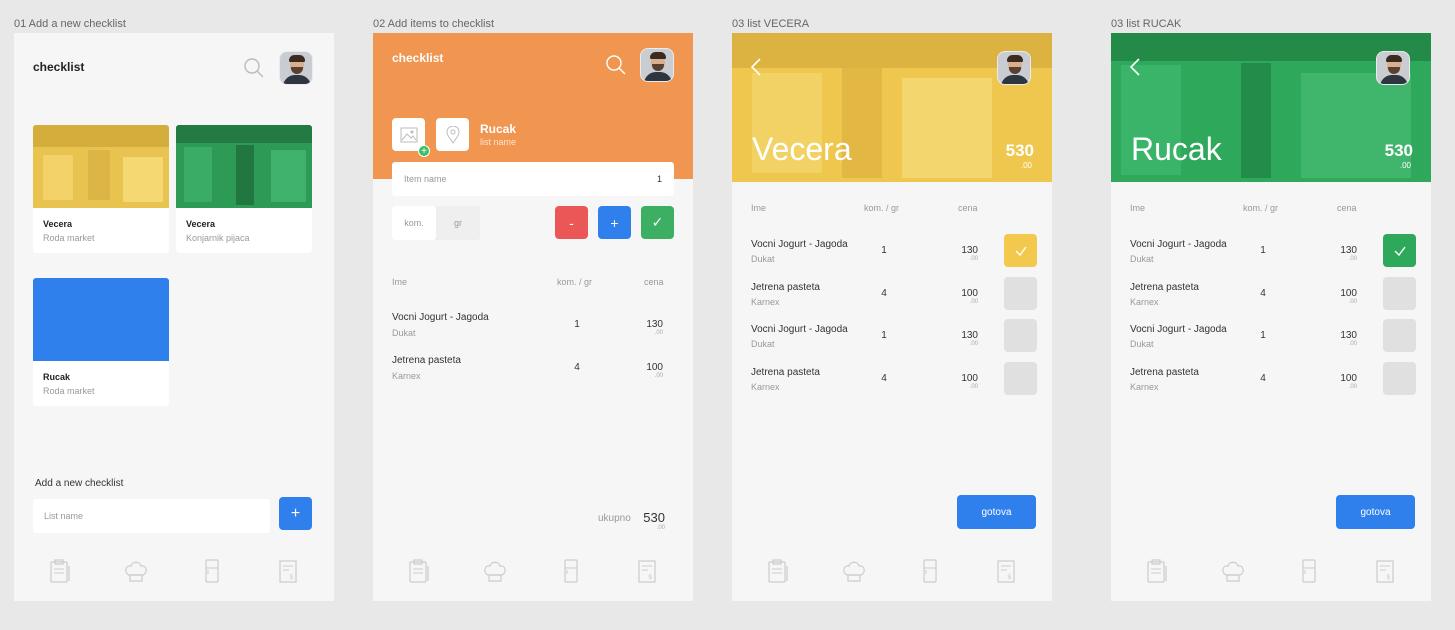 The image size is (1455, 630). What do you see at coordinates (452, 134) in the screenshot?
I see `add-location-button` at bounding box center [452, 134].